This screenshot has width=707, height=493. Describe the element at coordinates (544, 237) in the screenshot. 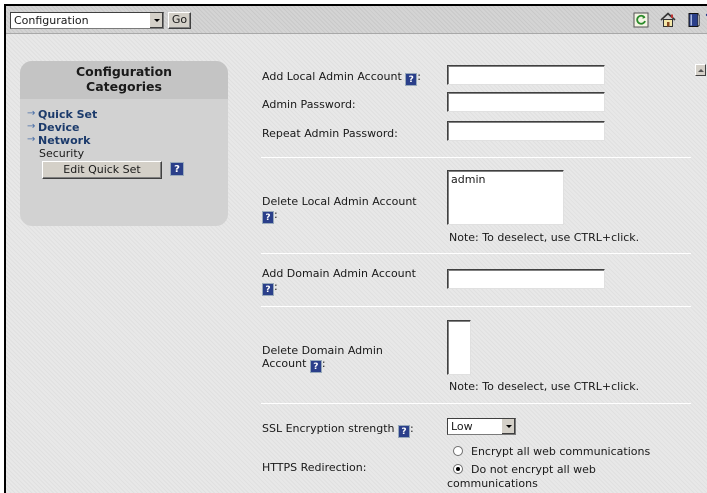

I see `deselect-note: Note: To deselect, use CTRL+click.` at that location.